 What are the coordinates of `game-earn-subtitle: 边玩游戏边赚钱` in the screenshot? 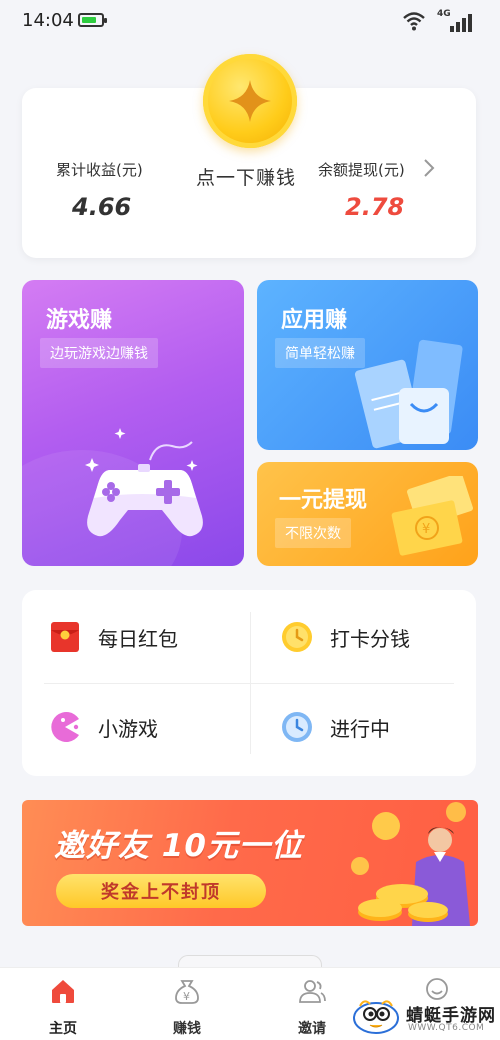 It's located at (99, 353).